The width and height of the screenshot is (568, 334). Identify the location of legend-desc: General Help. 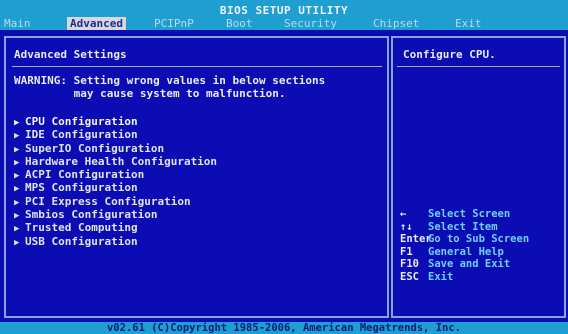
(466, 251).